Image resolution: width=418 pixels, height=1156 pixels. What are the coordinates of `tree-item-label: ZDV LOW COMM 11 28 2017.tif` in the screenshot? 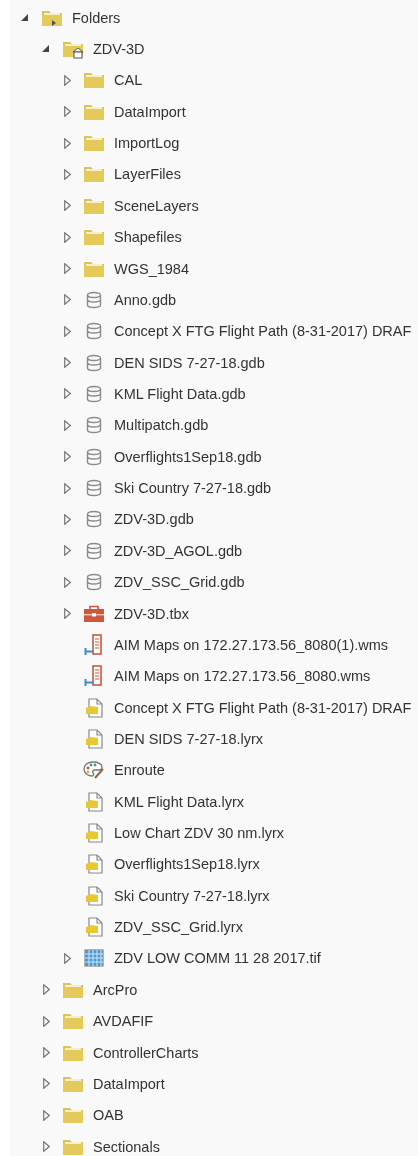 It's located at (217, 958).